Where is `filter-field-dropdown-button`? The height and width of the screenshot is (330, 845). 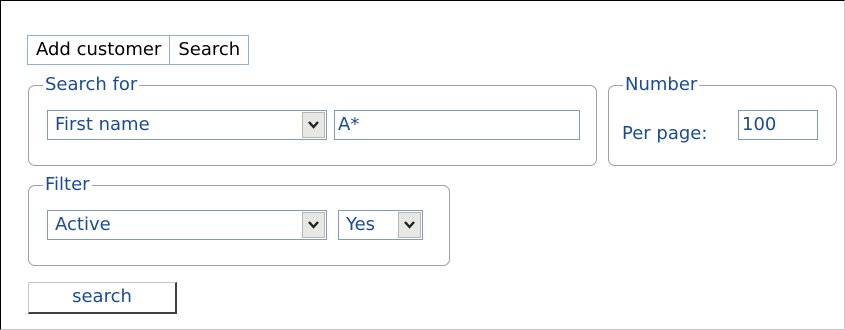
filter-field-dropdown-button is located at coordinates (313, 225).